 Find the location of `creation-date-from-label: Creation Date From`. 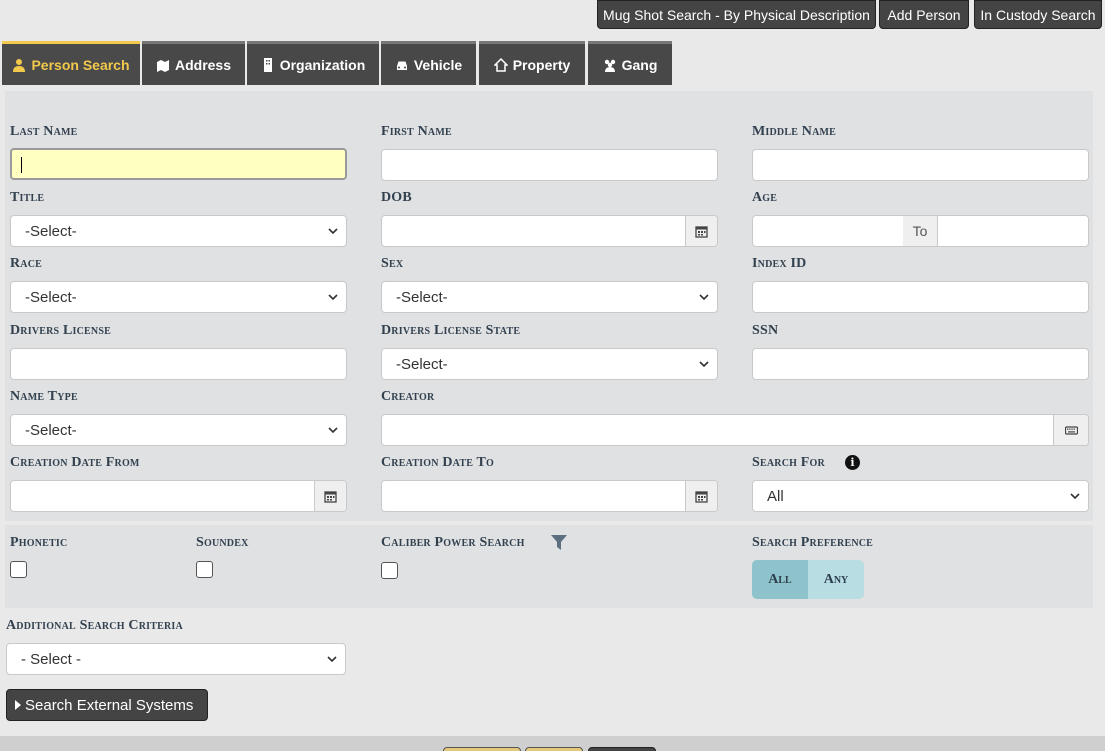

creation-date-from-label: Creation Date From is located at coordinates (75, 462).